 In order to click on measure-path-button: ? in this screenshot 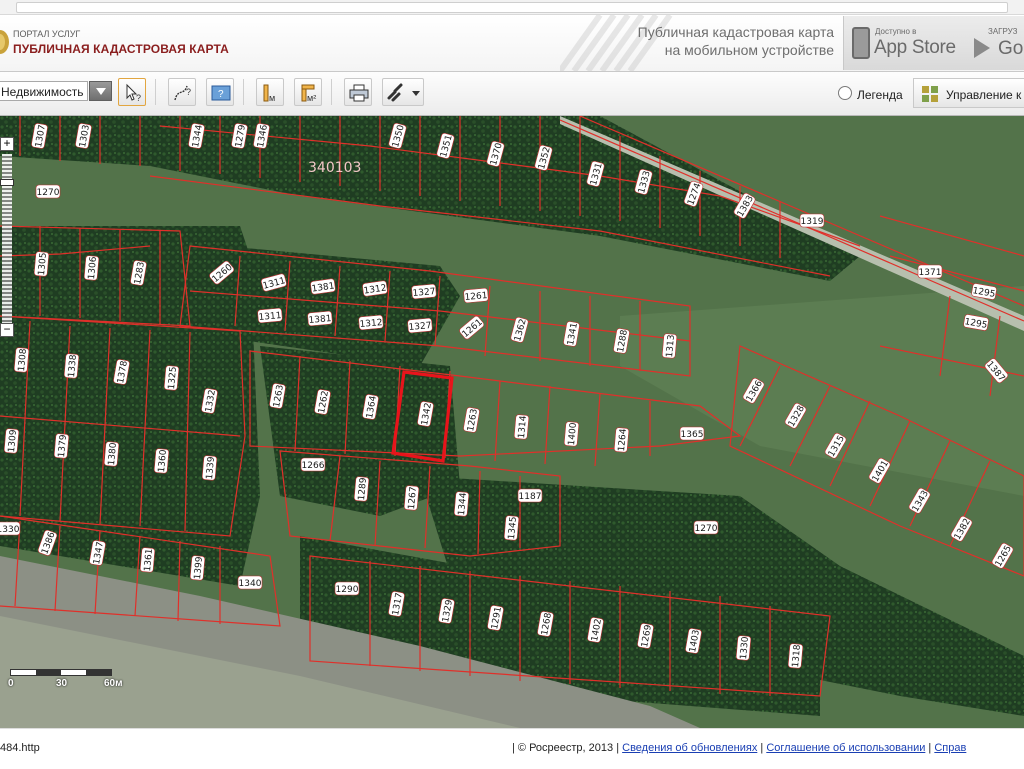, I will do `click(182, 92)`.